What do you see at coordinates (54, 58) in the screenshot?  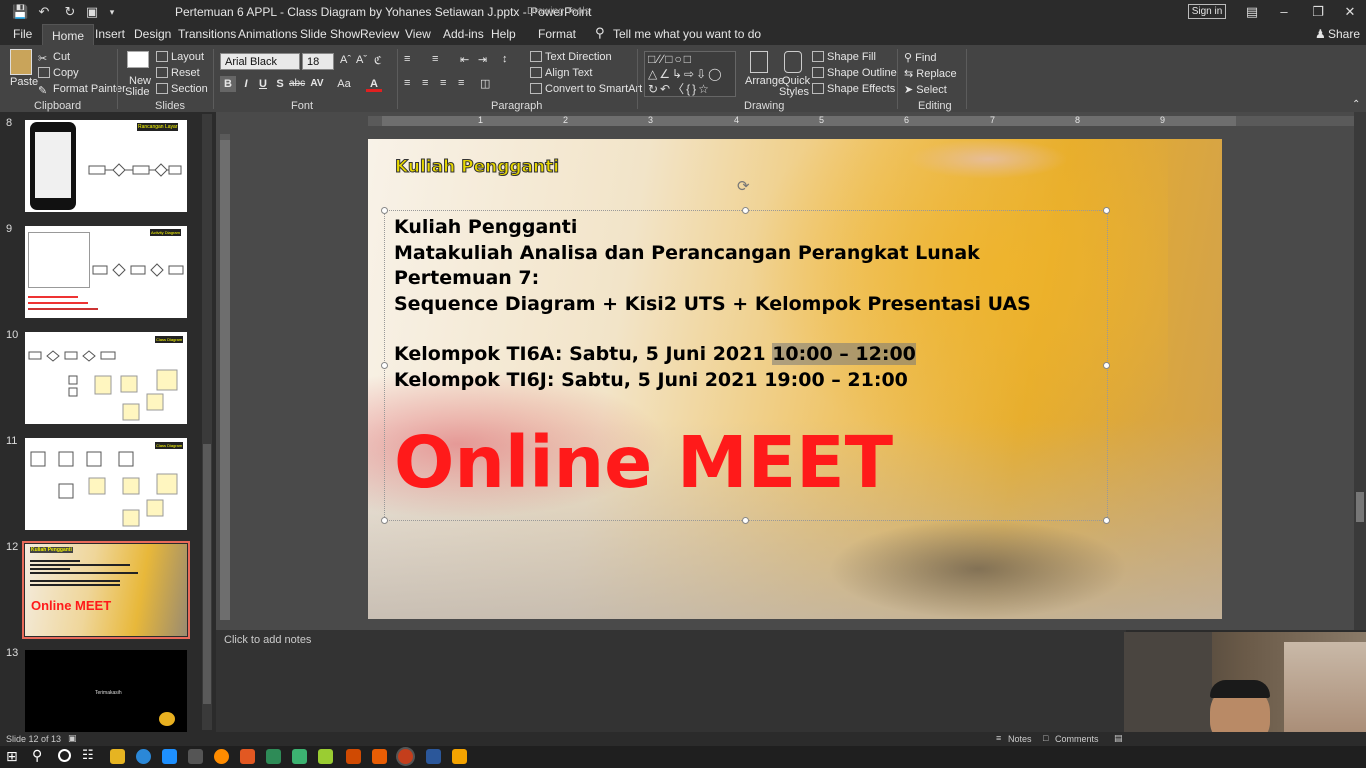 I see `cut-button: ✂ Cut` at bounding box center [54, 58].